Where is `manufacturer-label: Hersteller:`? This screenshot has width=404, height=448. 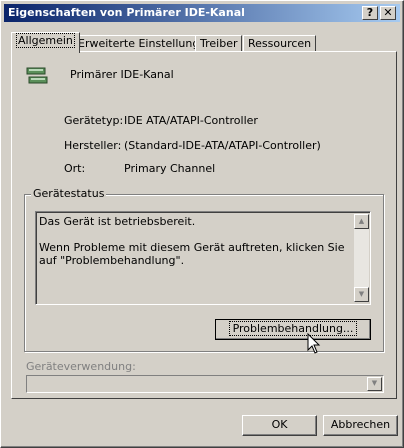
manufacturer-label: Hersteller: is located at coordinates (93, 145).